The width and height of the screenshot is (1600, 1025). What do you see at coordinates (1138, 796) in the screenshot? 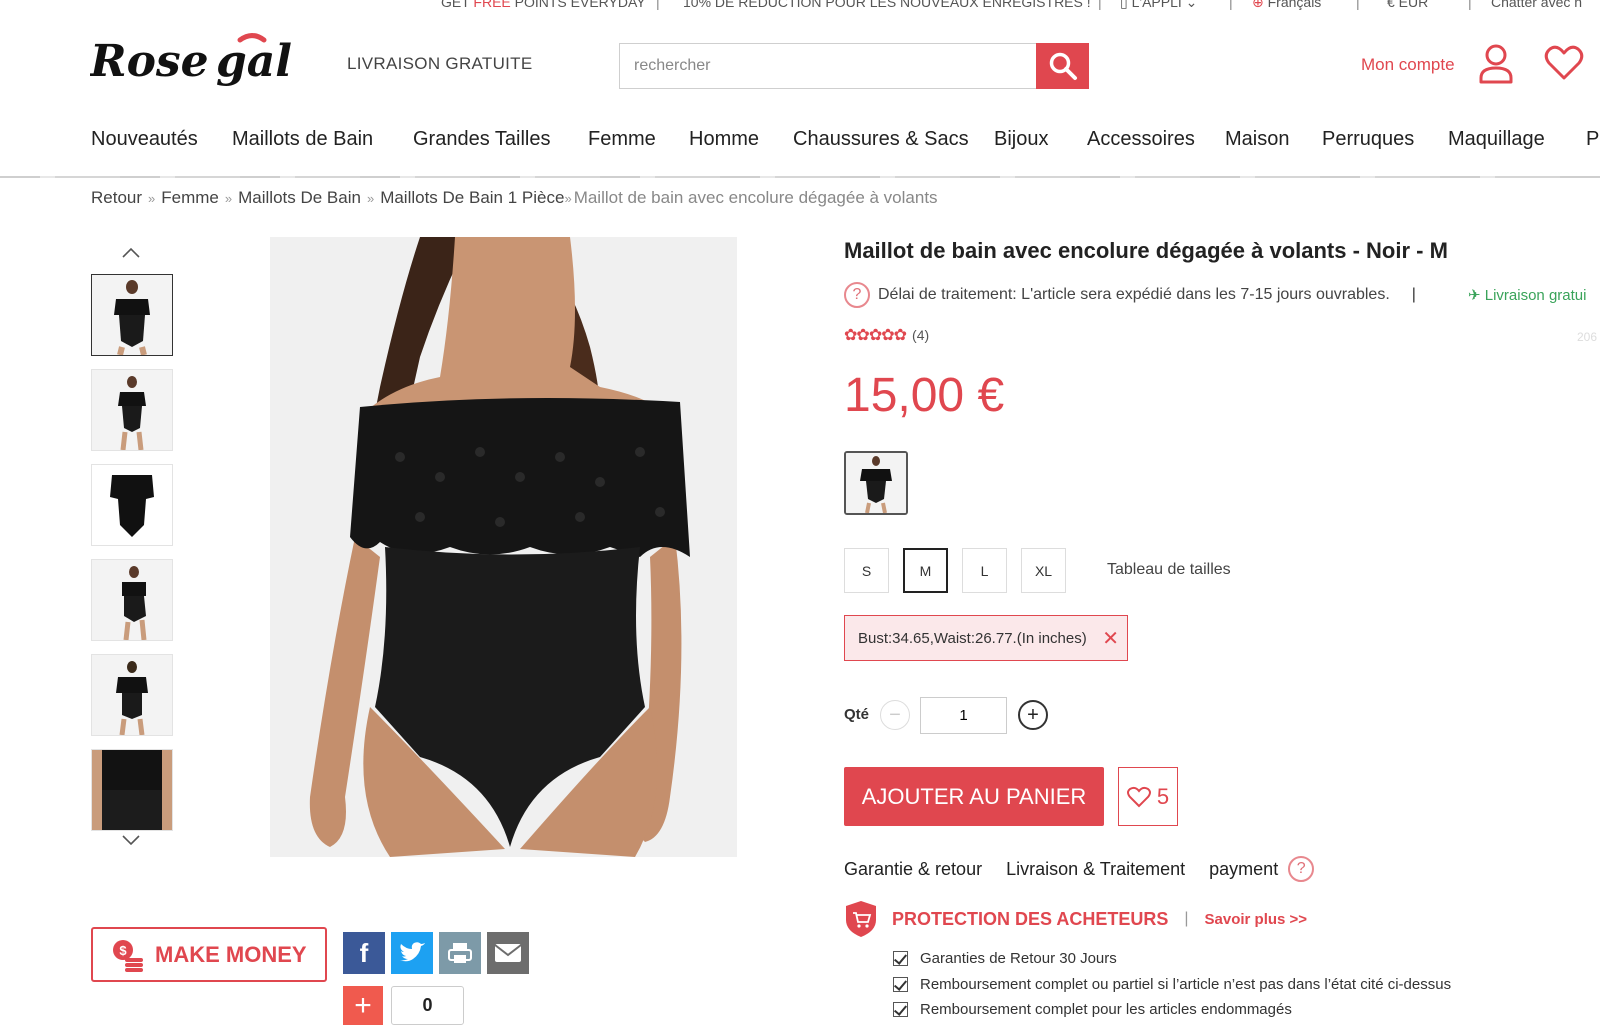
I see `heart-icon` at bounding box center [1138, 796].